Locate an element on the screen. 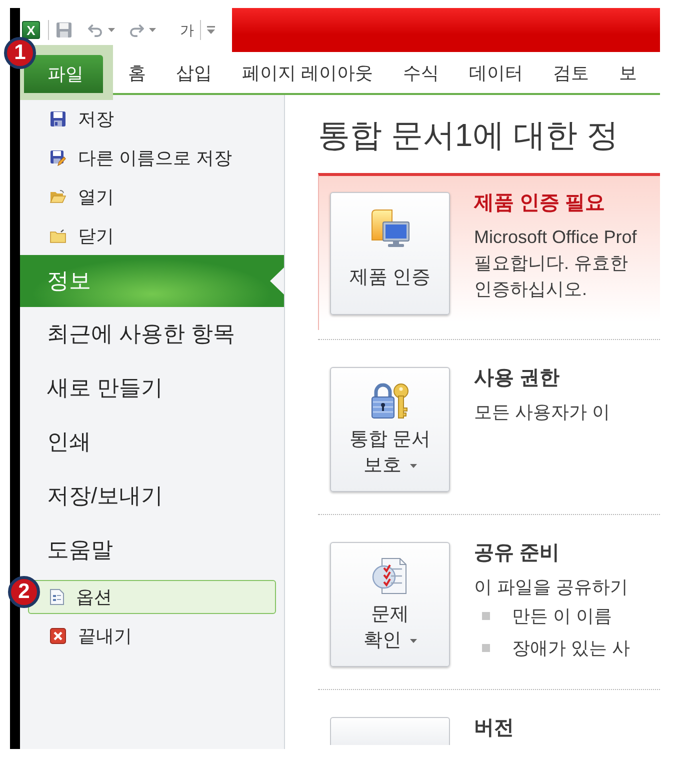 This screenshot has height=767, width=694. ribbon-tab: 보 is located at coordinates (628, 72).